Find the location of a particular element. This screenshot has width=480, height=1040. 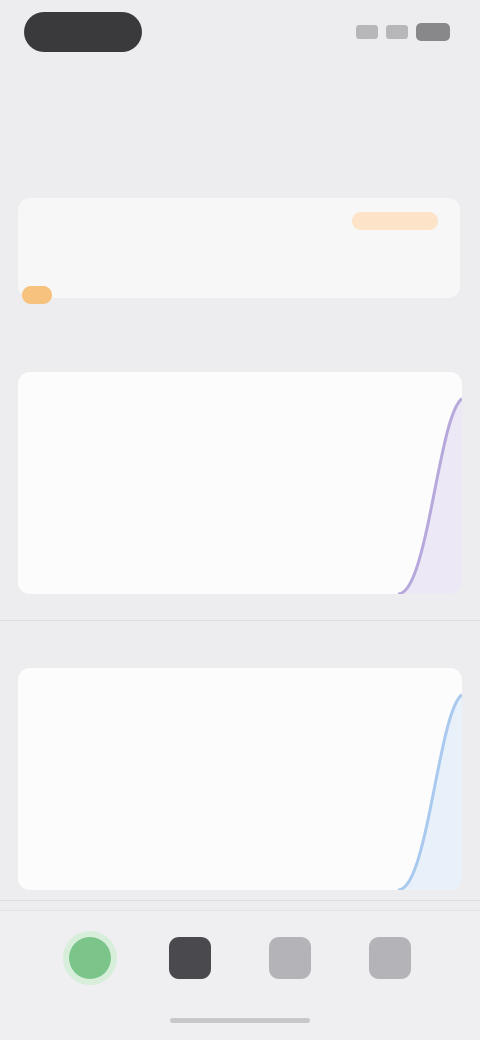

profile-icon is located at coordinates (190, 958).